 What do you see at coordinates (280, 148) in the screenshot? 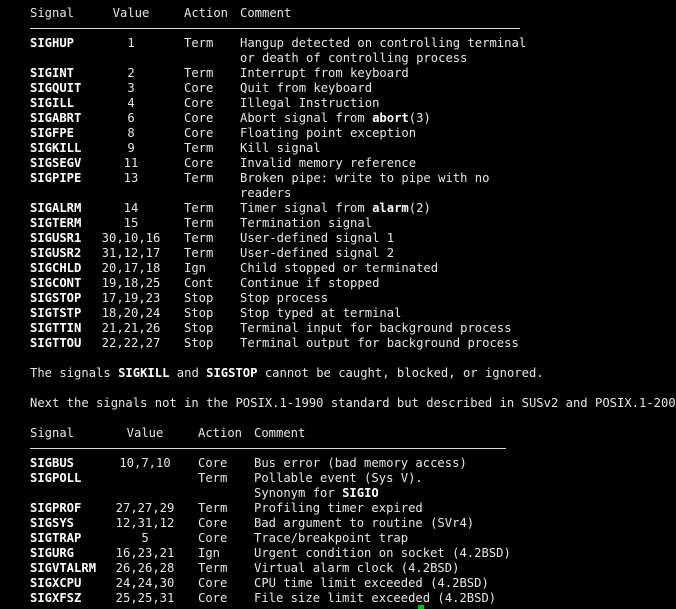
I see `signal-comment: Kill signal` at bounding box center [280, 148].